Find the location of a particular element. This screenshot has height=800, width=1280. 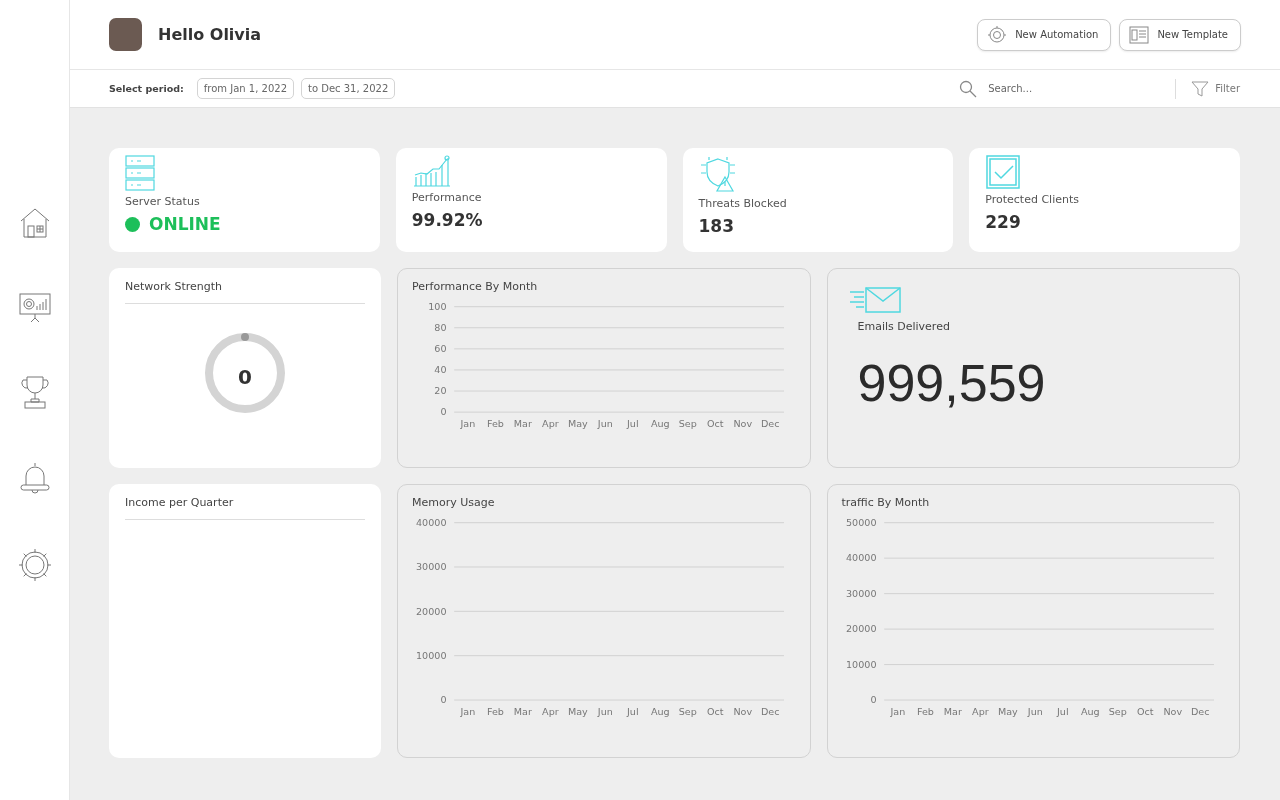

select-period-label: Select period: is located at coordinates (146, 88).